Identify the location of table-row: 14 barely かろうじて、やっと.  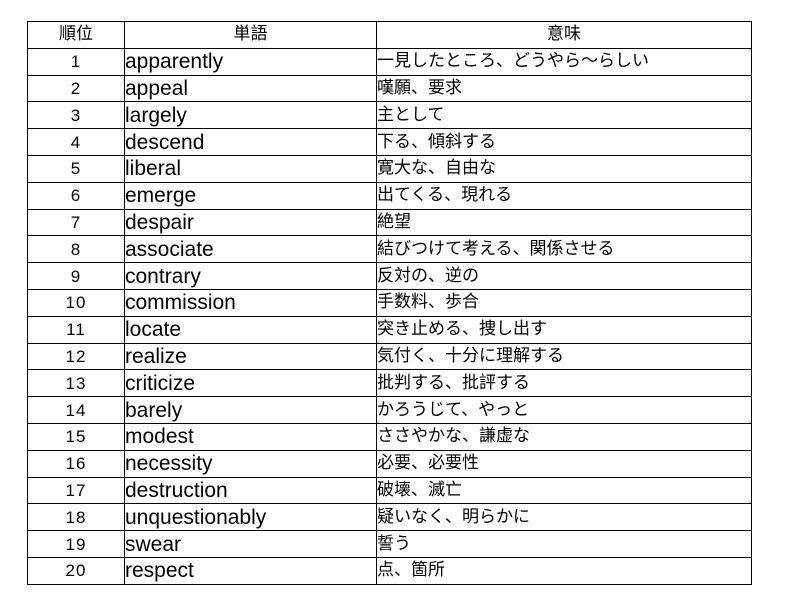
(389, 410).